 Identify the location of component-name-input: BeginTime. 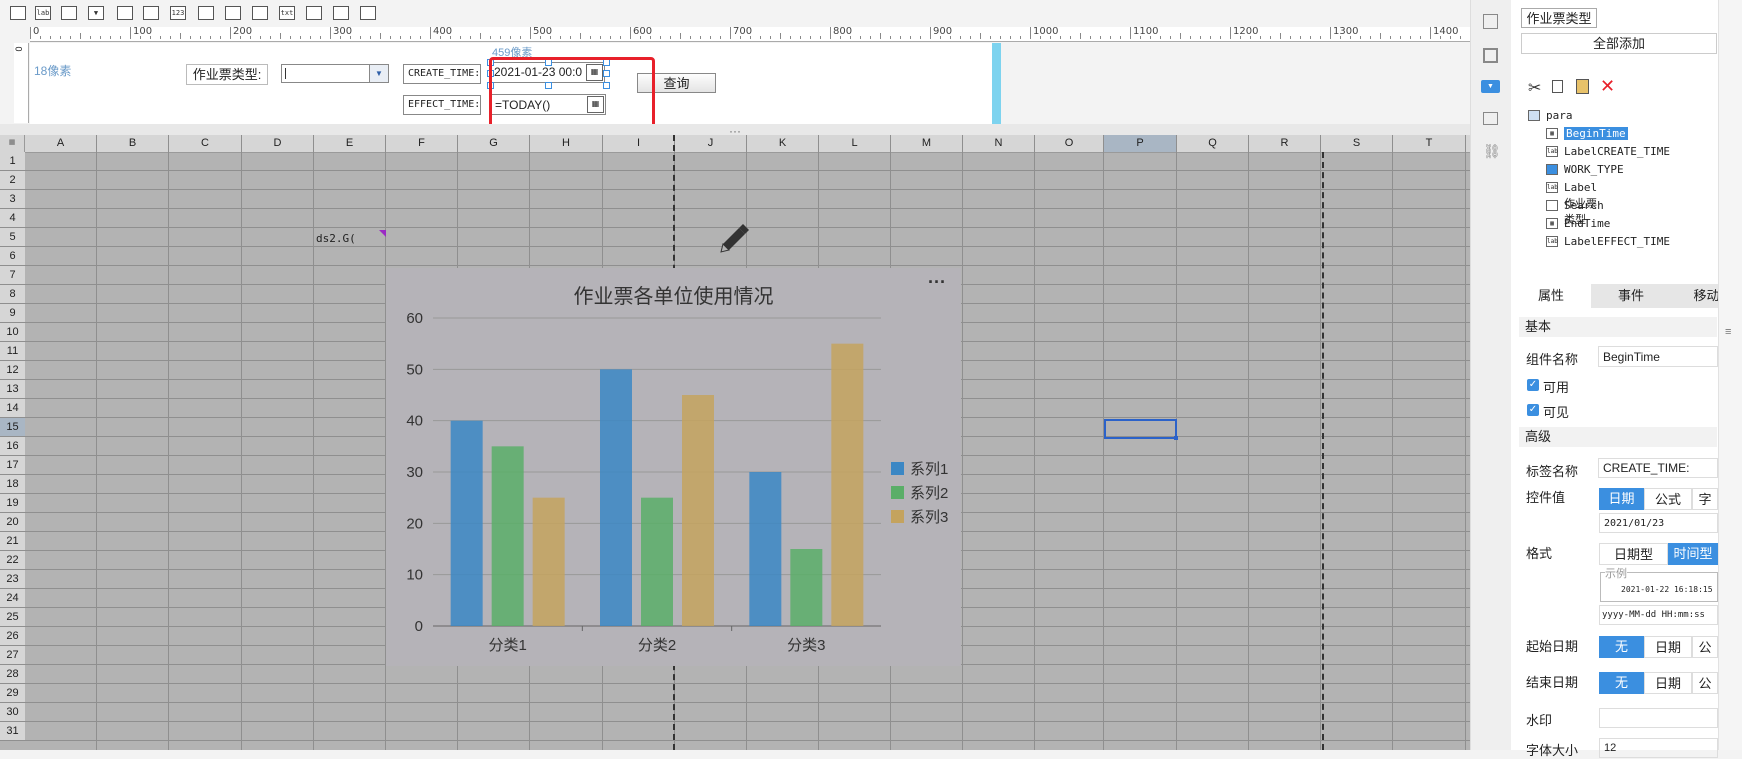
(1658, 356).